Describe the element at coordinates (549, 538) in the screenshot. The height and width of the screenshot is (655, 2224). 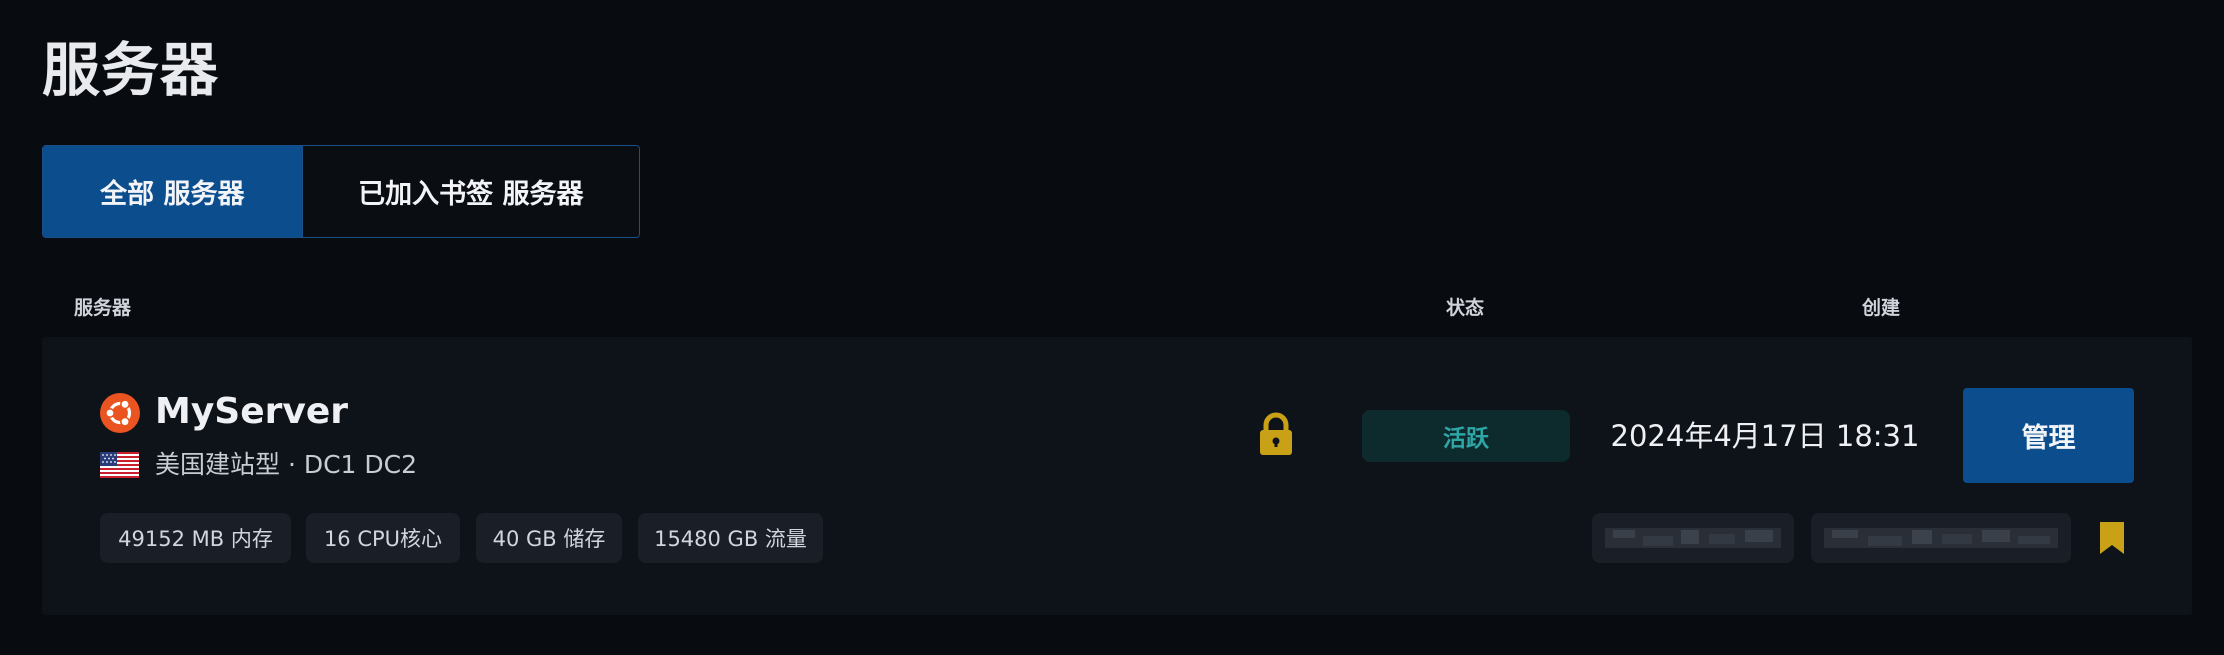
I see `spec-chip-storage: 40 GB 储存` at that location.